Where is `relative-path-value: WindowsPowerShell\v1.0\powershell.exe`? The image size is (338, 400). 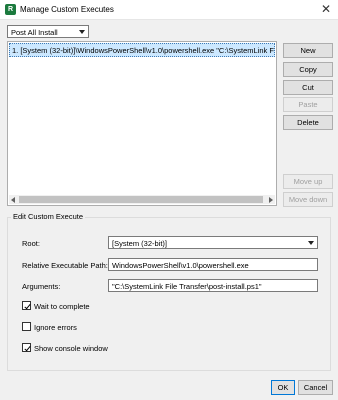 relative-path-value: WindowsPowerShell\v1.0\powershell.exe is located at coordinates (180, 265).